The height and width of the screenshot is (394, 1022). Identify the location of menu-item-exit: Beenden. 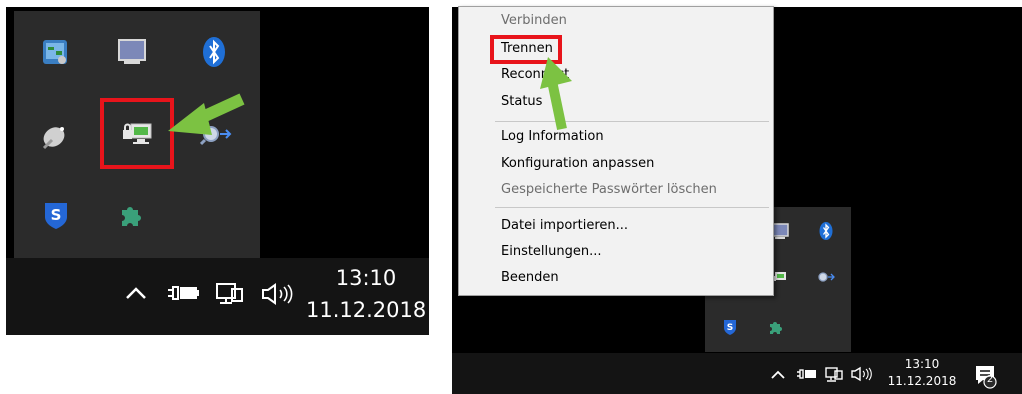
(530, 277).